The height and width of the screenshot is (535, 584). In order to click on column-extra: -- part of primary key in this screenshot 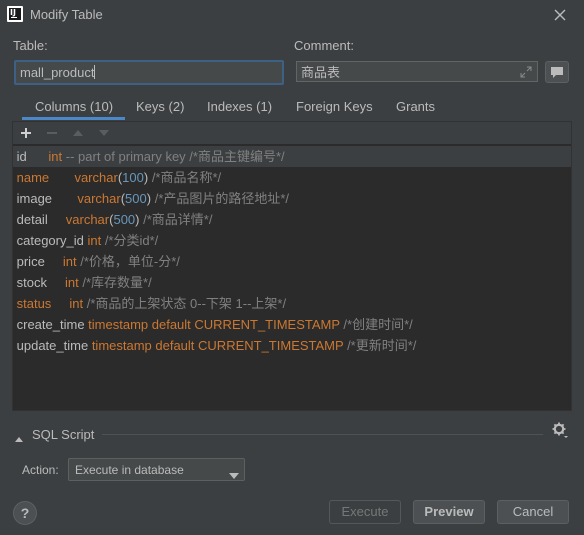, I will do `click(124, 156)`.